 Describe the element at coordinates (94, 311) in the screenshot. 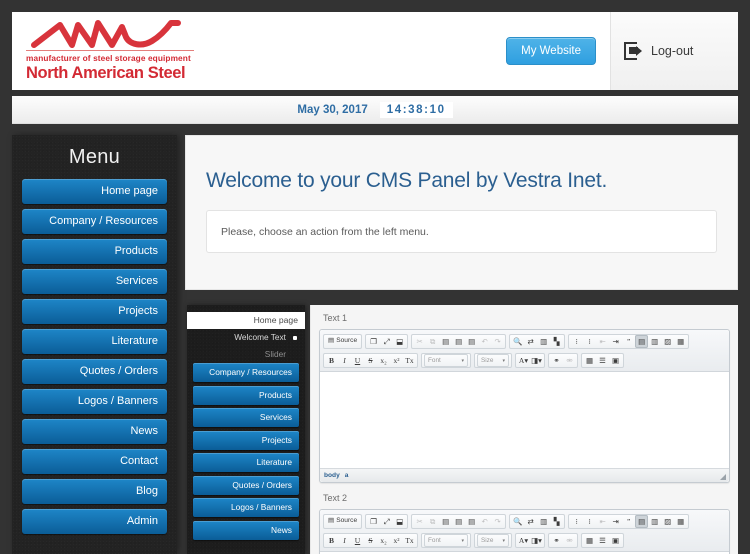

I see `menu-item-projects: Projects` at that location.